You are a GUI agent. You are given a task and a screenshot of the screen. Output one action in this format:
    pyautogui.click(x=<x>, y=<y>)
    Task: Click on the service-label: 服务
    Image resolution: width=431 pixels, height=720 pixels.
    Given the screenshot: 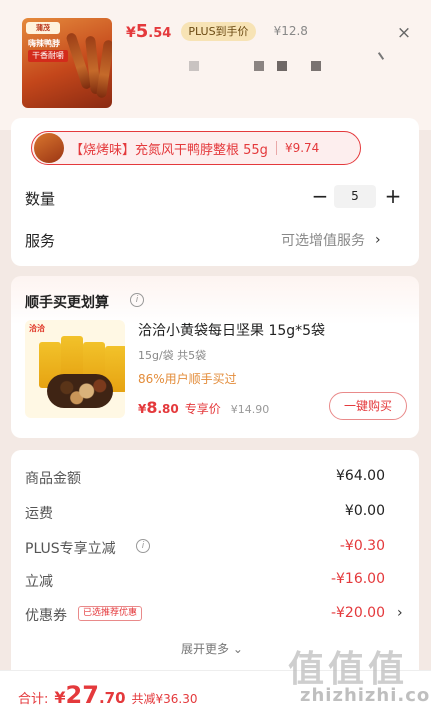 What is the action you would take?
    pyautogui.click(x=40, y=241)
    